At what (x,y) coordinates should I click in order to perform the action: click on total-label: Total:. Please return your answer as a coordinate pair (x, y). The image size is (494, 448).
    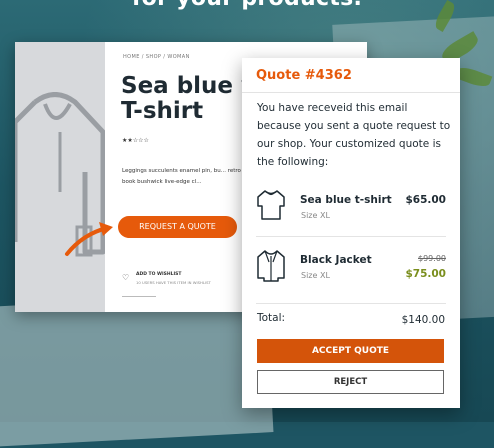
    Looking at the image, I should click on (271, 318).